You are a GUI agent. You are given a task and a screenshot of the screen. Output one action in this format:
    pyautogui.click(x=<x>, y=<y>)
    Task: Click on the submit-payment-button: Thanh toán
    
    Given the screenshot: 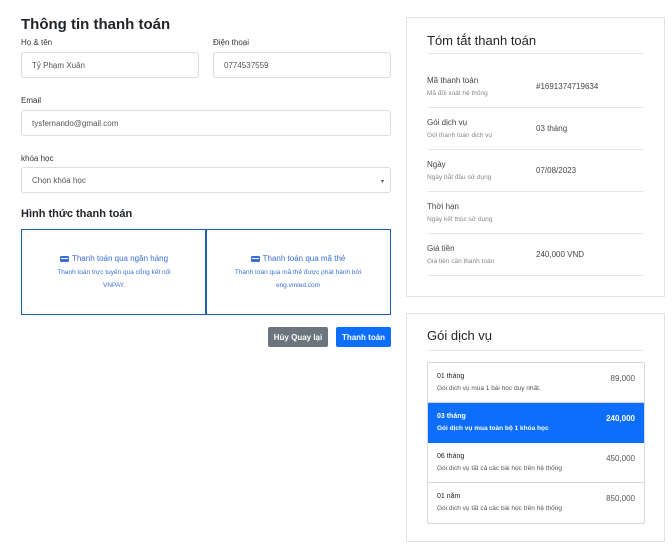 What is the action you would take?
    pyautogui.click(x=363, y=337)
    